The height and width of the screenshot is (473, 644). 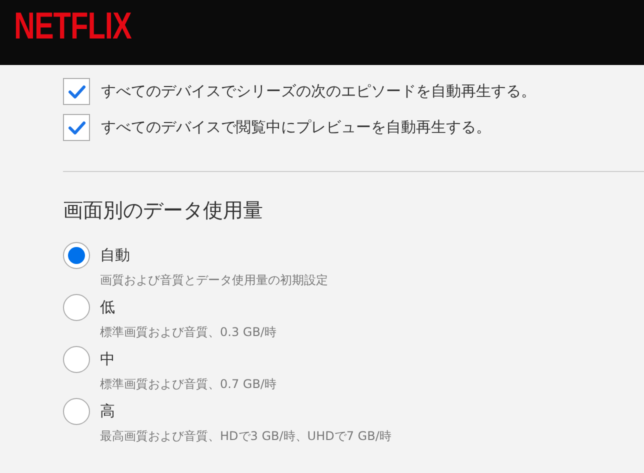 What do you see at coordinates (188, 332) in the screenshot?
I see `option-description: 標準画質および音質、0.3 GB/時` at bounding box center [188, 332].